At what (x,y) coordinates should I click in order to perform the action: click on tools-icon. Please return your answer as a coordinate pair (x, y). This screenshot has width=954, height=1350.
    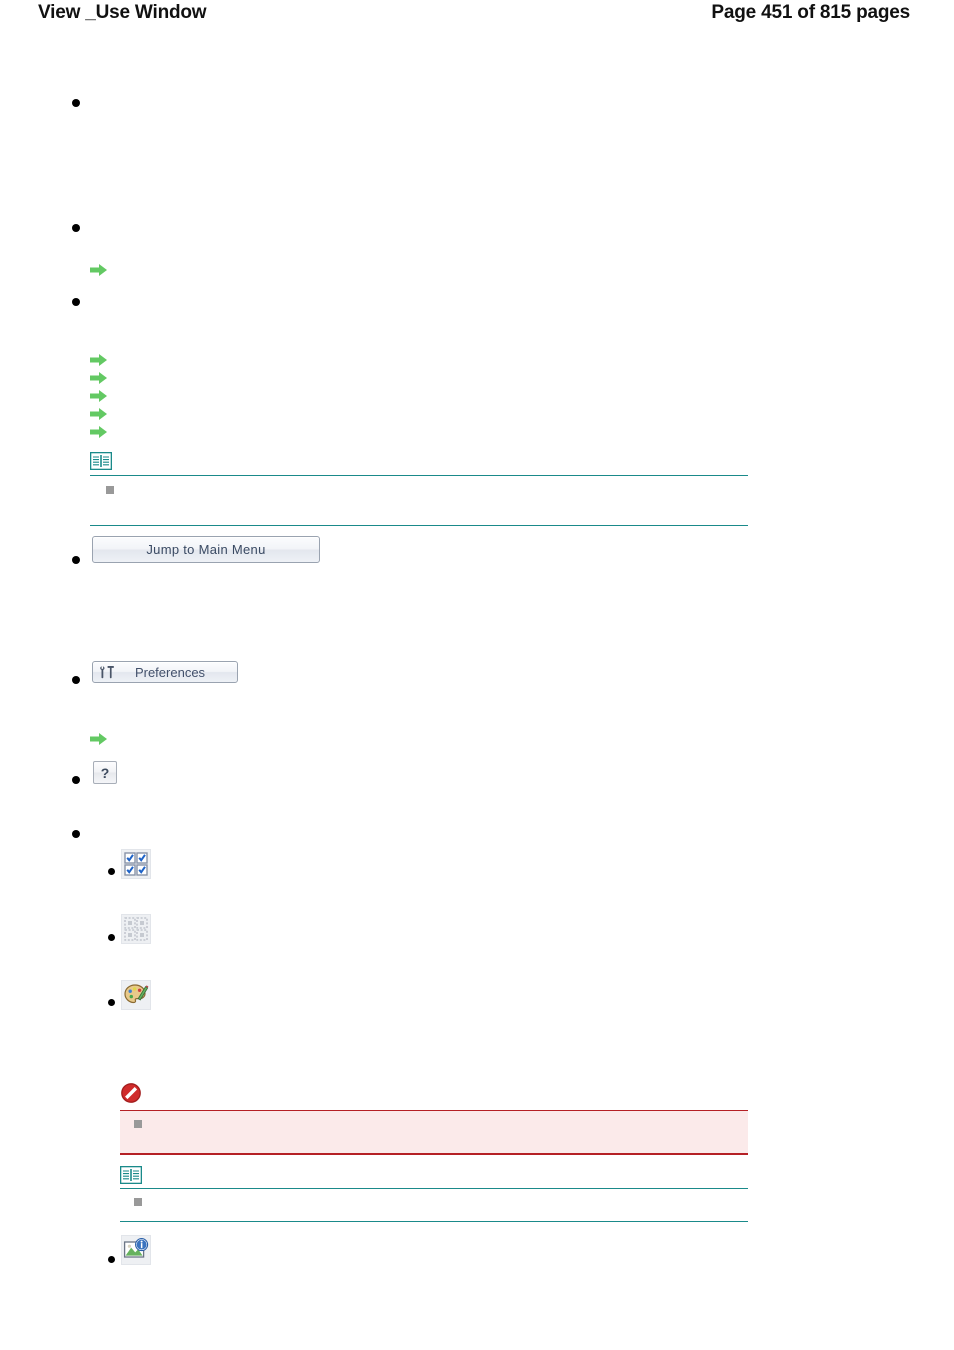
    Looking at the image, I should click on (108, 672).